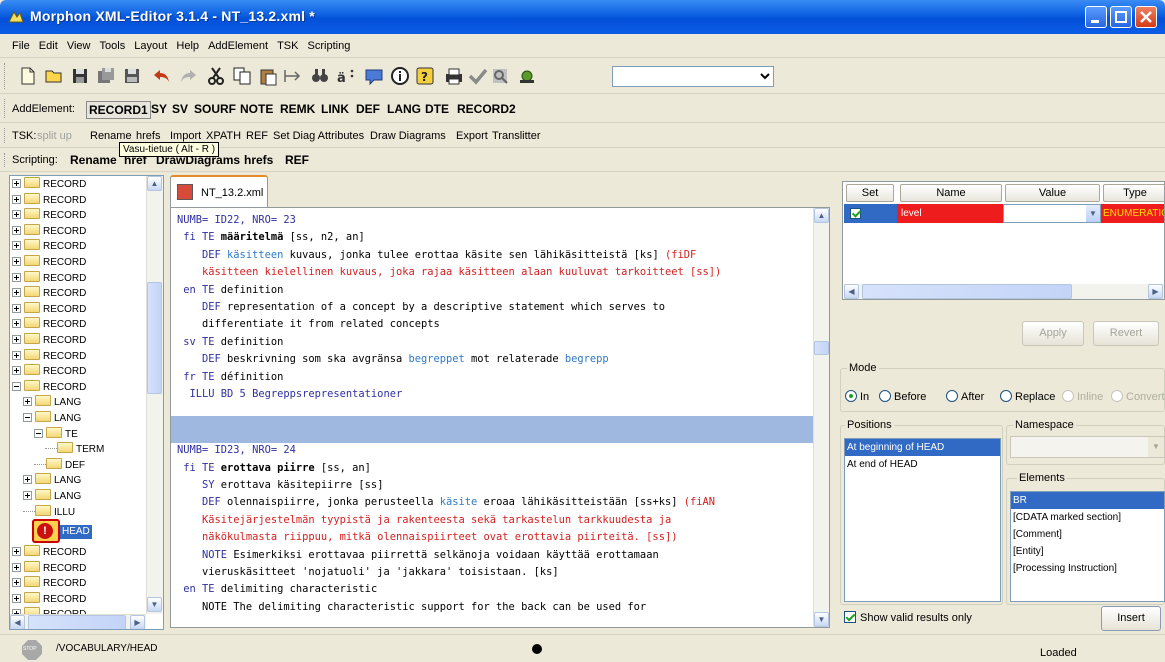  I want to click on menu-scripting: Scripting, so click(329, 43).